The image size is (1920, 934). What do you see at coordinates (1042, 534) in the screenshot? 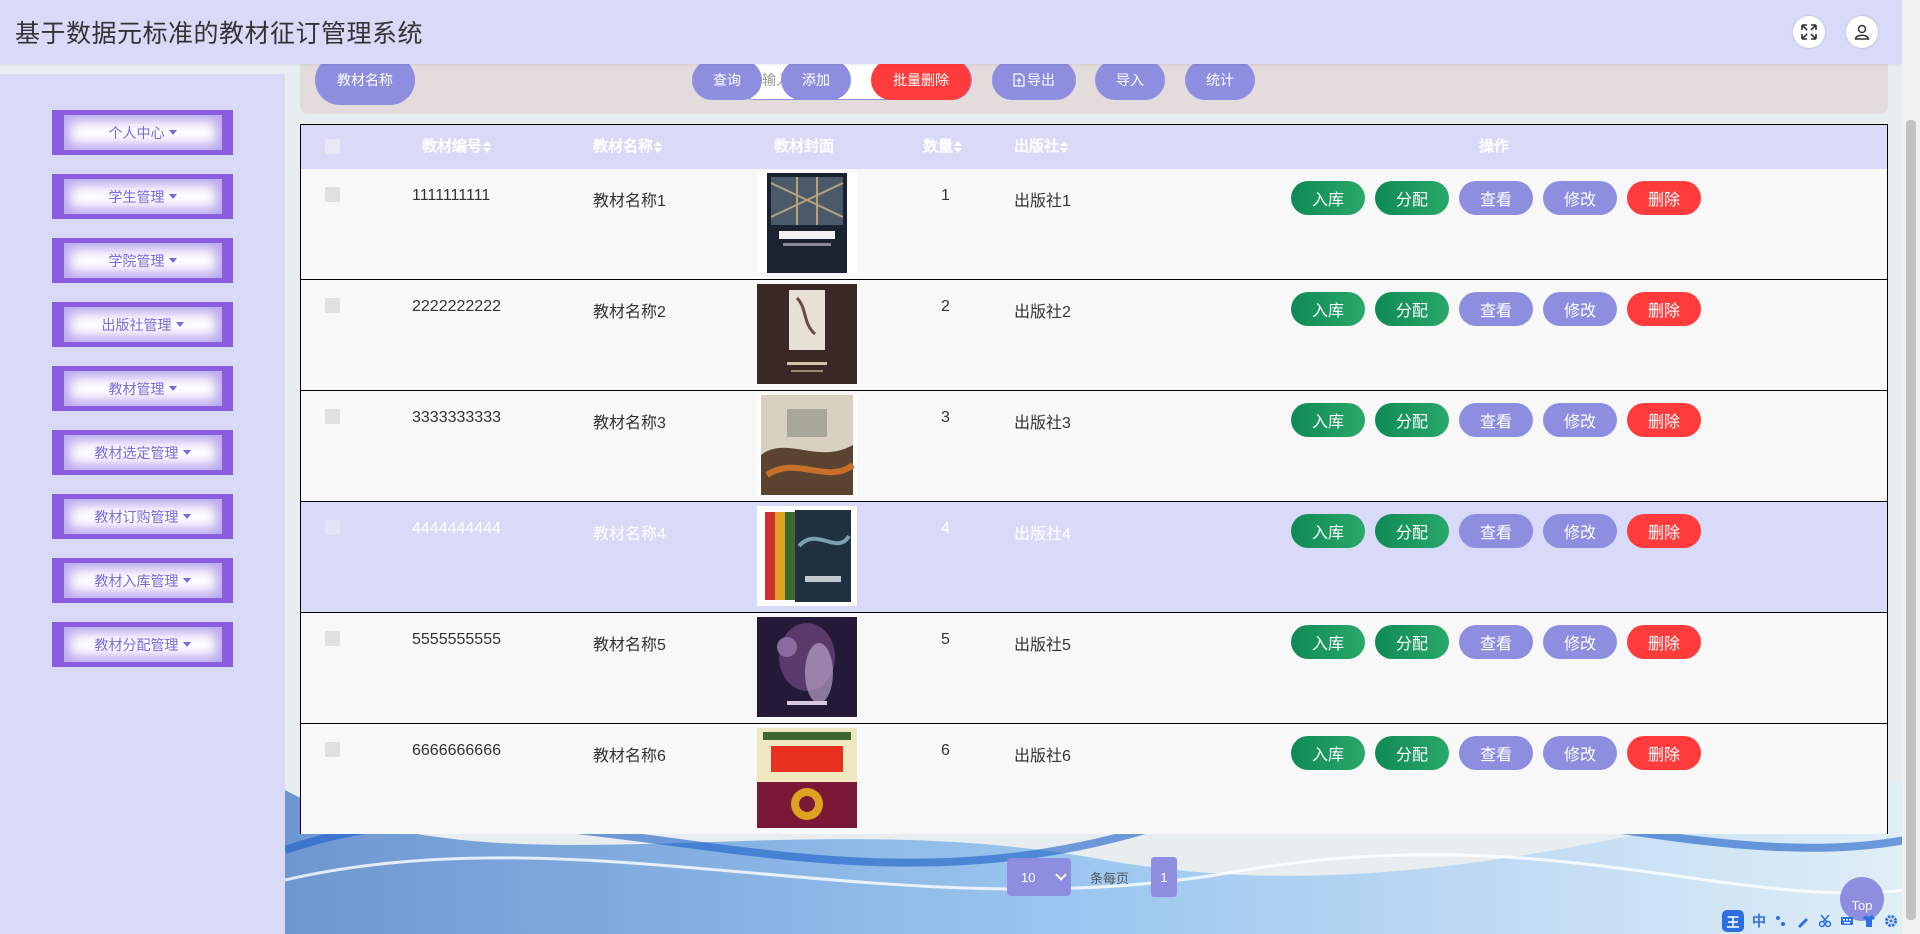
I see `cell-publisher: 出版社4` at bounding box center [1042, 534].